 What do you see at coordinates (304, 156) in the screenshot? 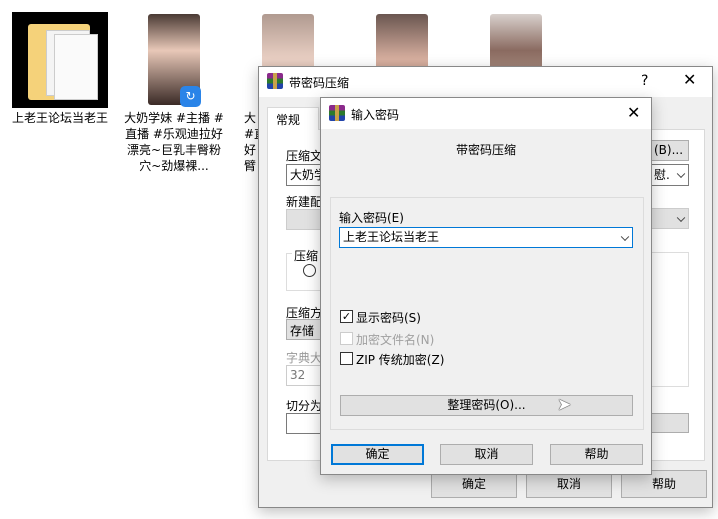
I see `archive-name-label: 压缩文` at bounding box center [304, 156].